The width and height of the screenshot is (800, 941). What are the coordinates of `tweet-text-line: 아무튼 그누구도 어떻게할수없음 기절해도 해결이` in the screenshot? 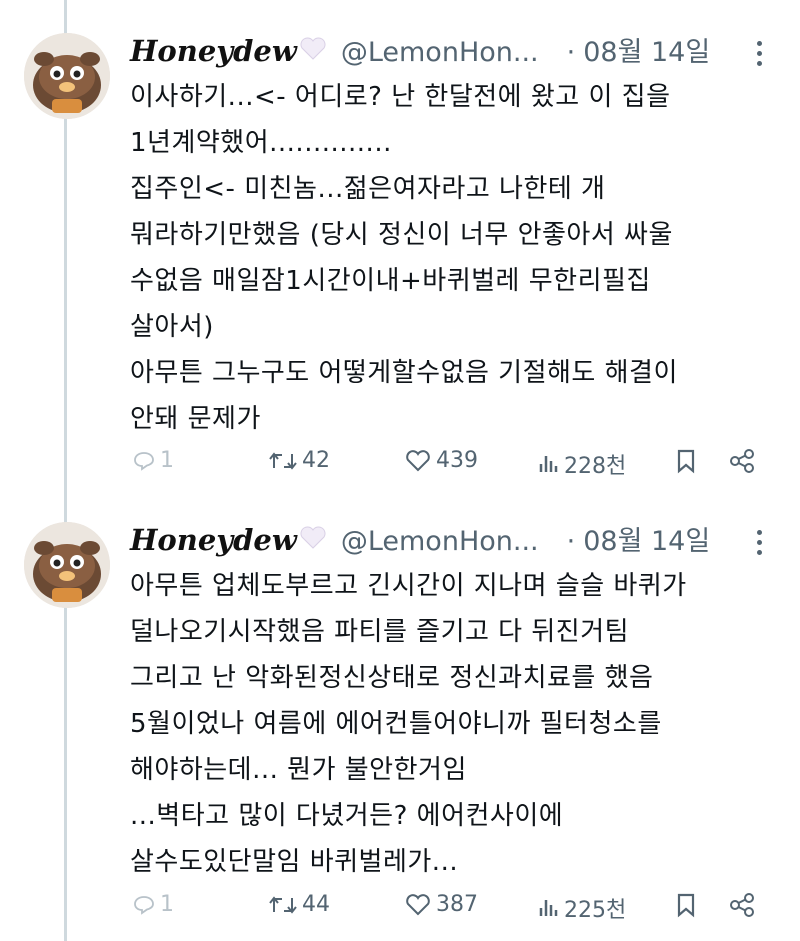 It's located at (404, 373).